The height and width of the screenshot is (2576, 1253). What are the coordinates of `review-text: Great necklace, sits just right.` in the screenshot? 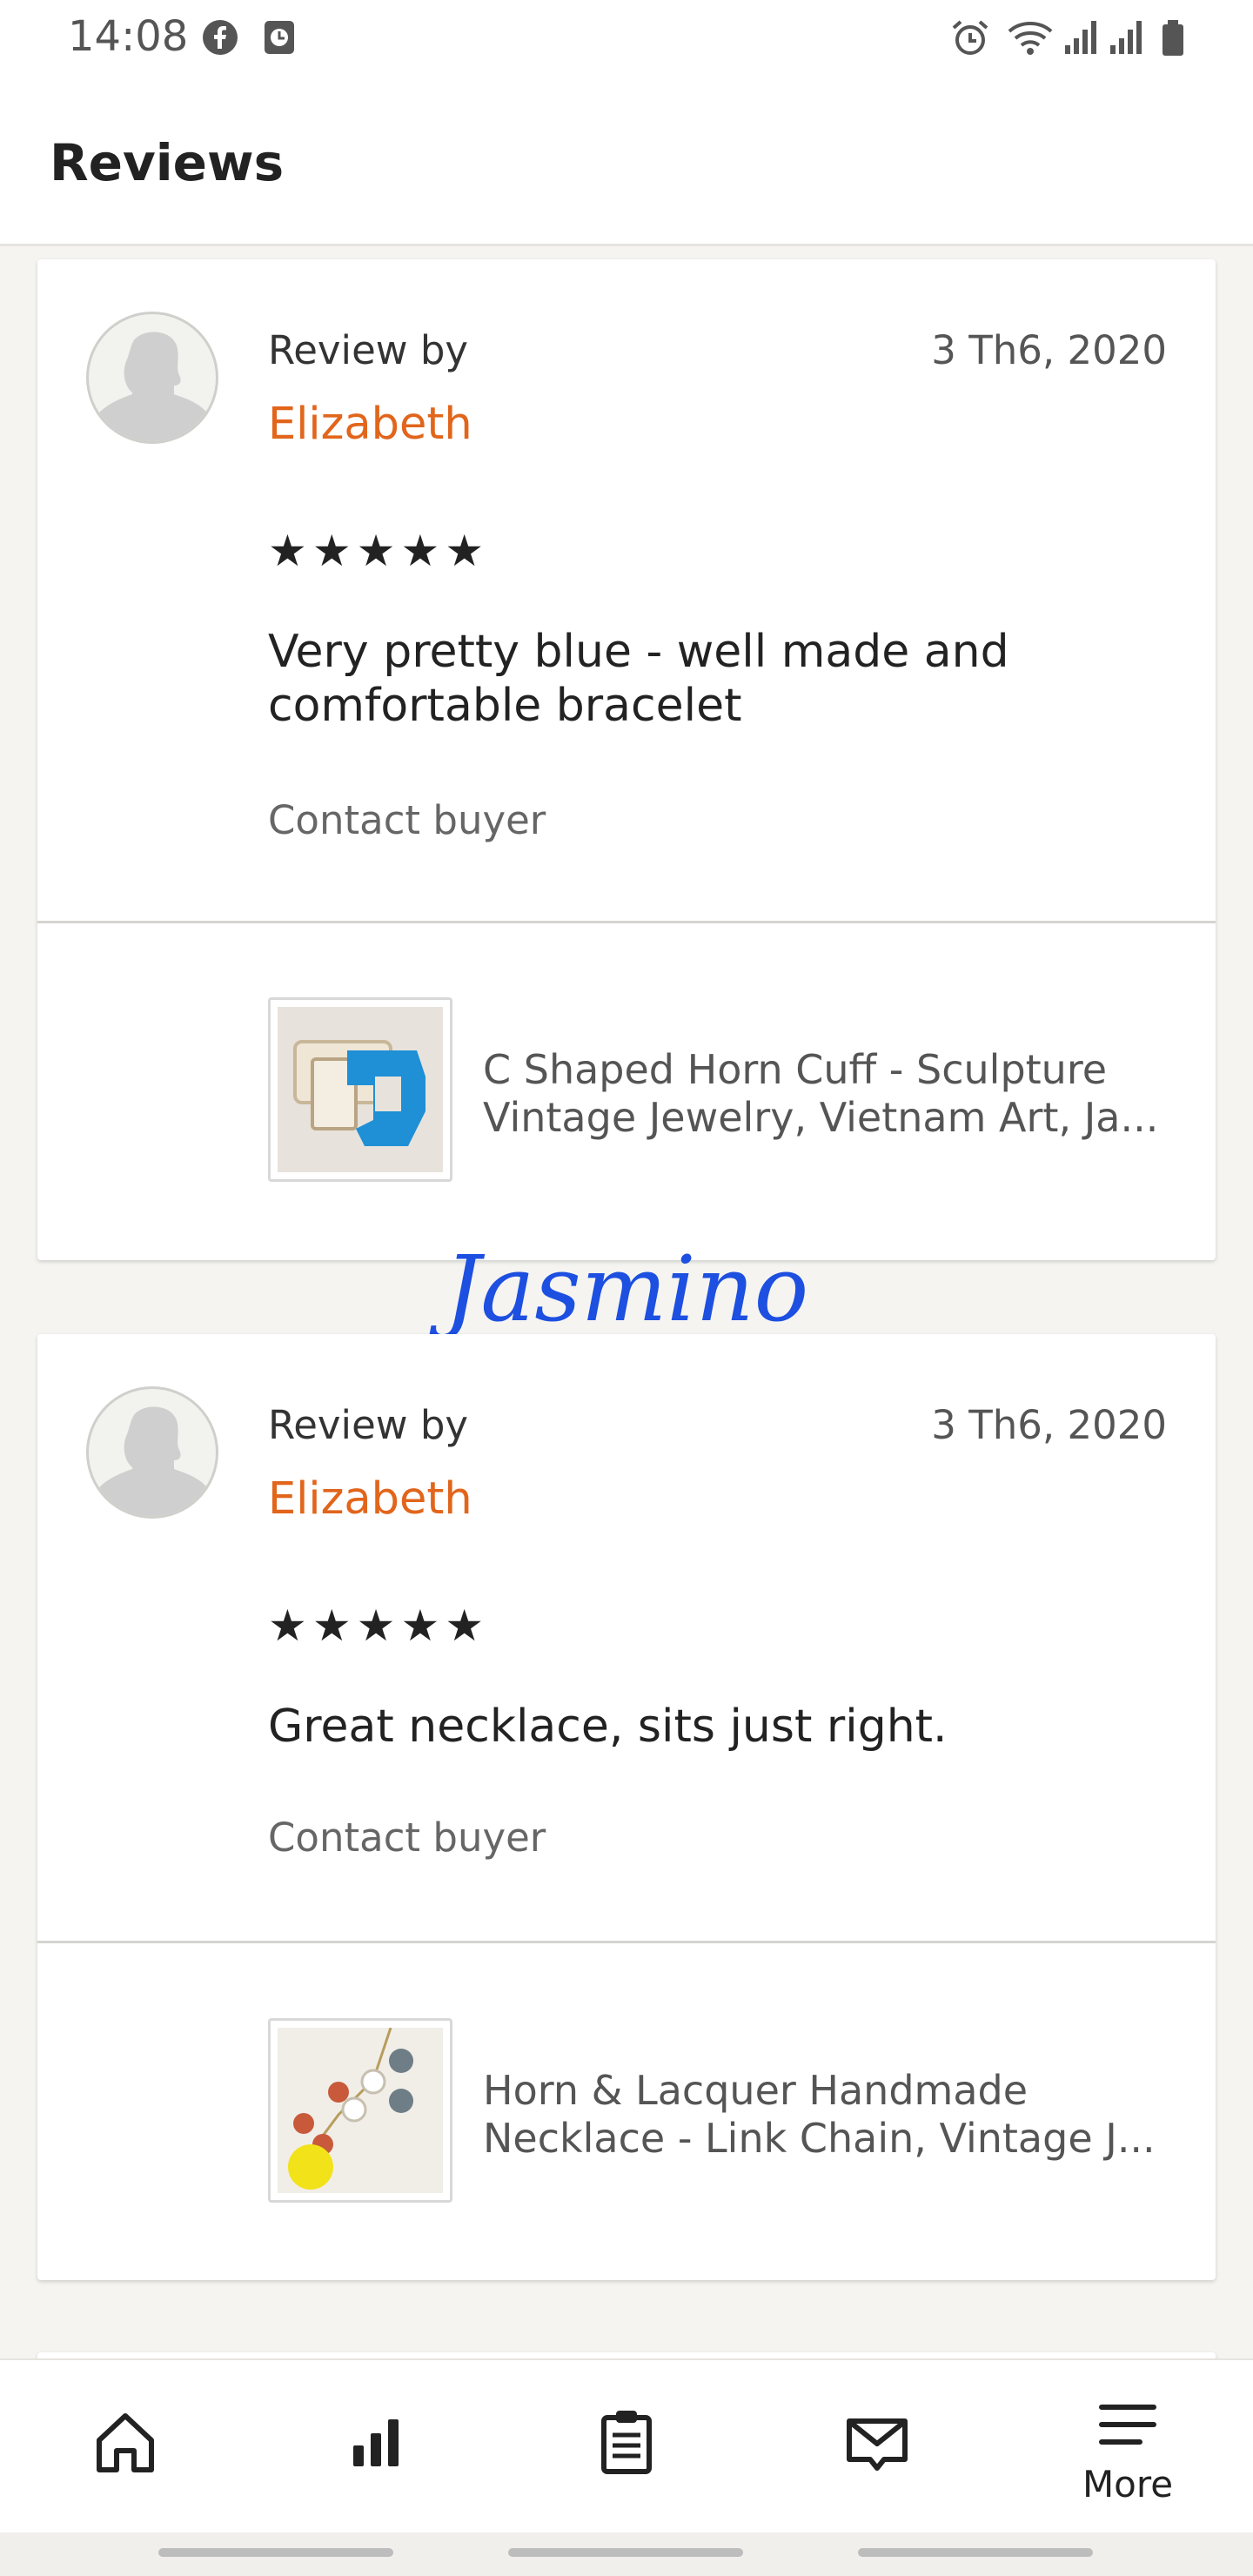 It's located at (608, 1727).